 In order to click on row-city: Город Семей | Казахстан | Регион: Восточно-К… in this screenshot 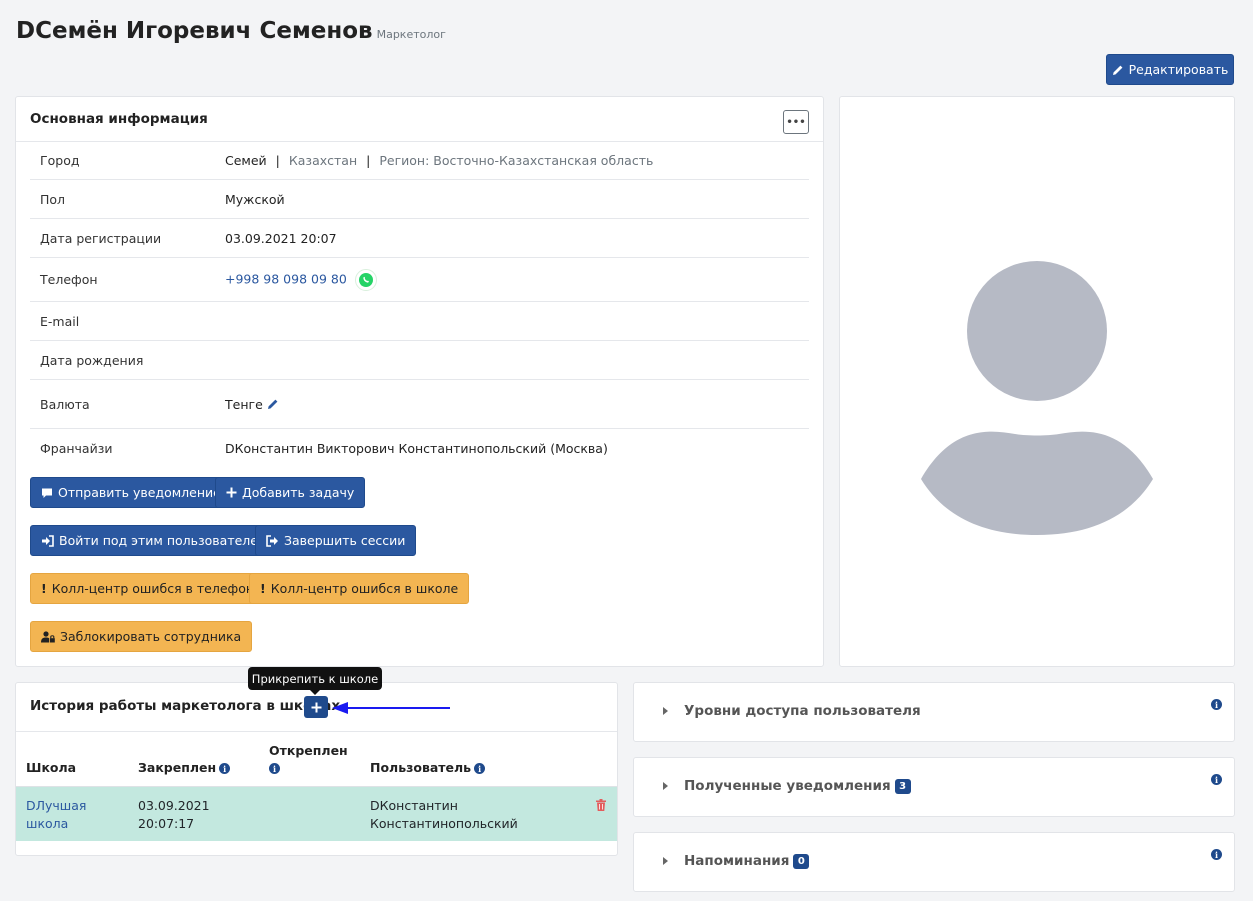, I will do `click(419, 160)`.